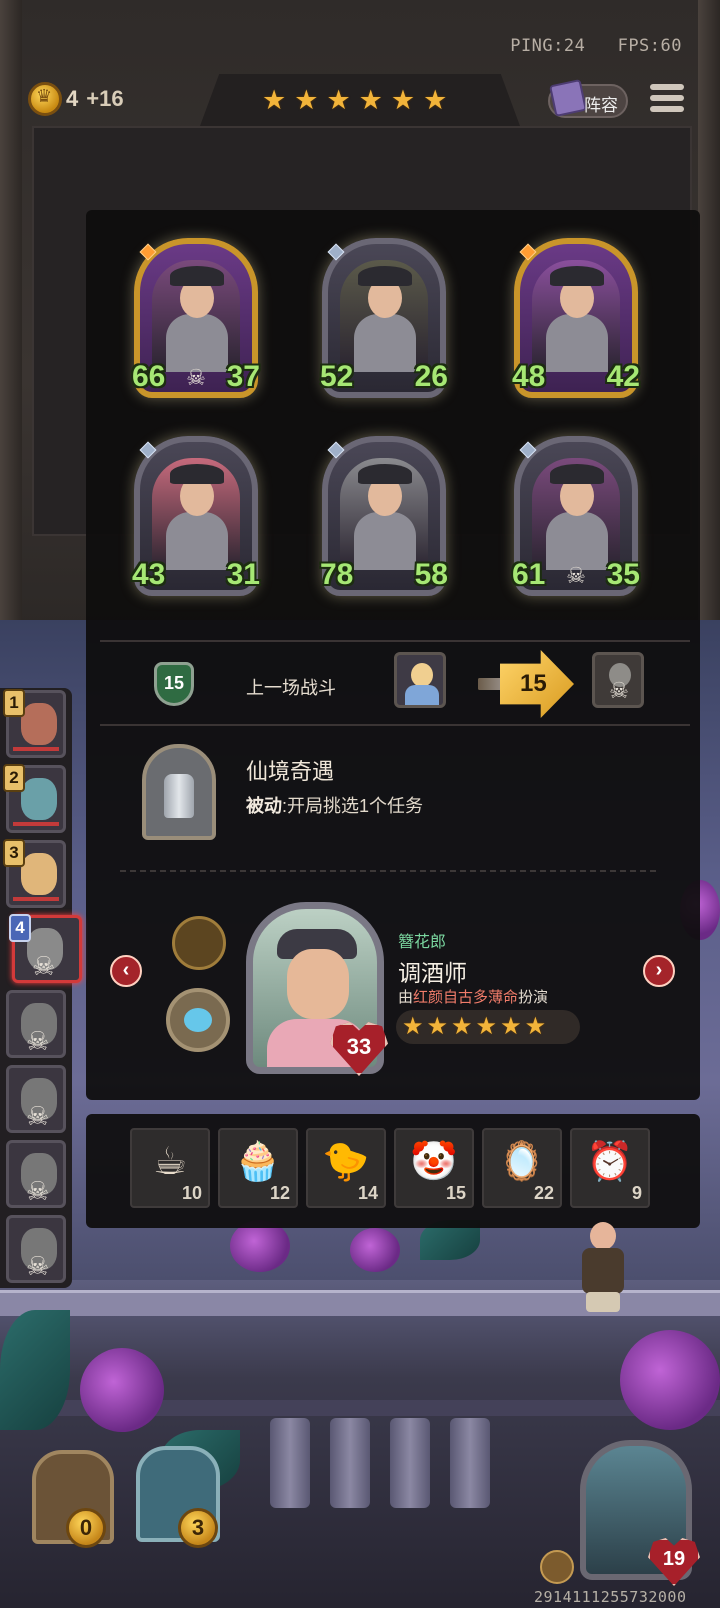 This screenshot has height=1608, width=720. I want to click on pocket-watch-icon, so click(199, 943).